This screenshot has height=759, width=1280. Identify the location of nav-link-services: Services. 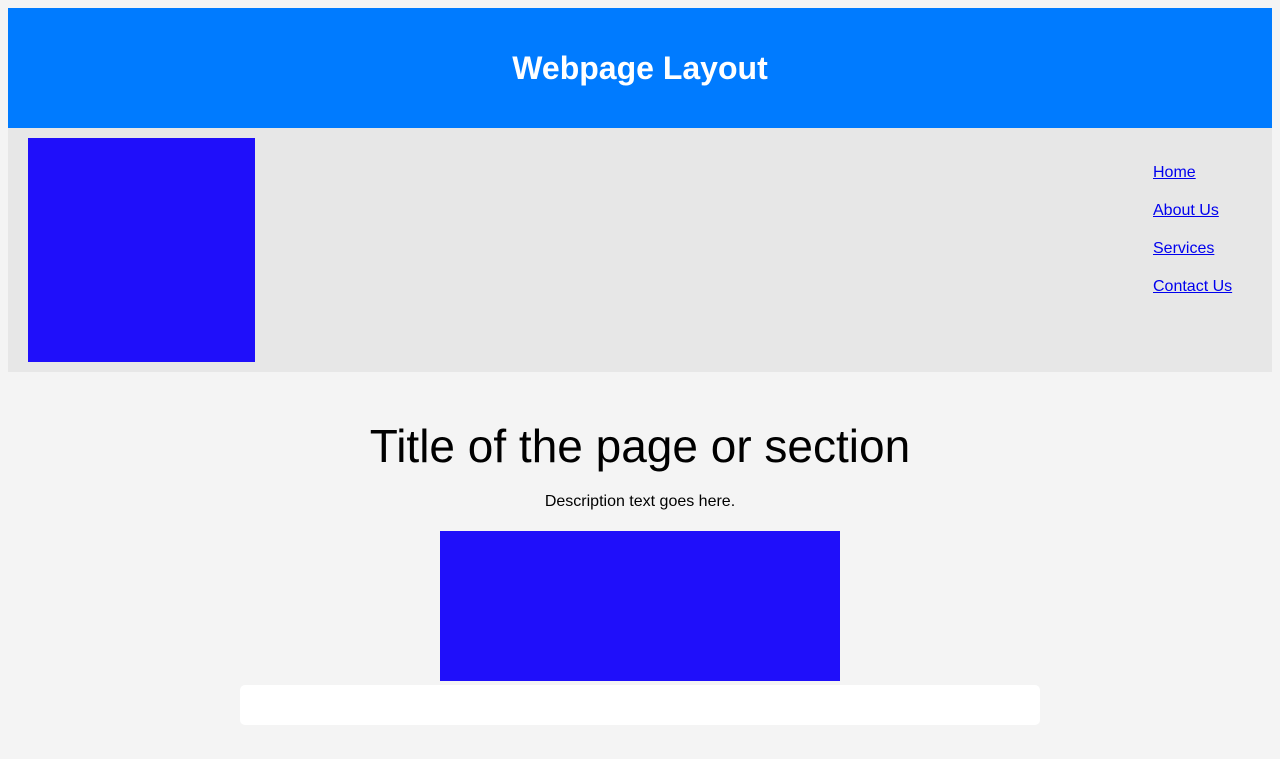
(1183, 248).